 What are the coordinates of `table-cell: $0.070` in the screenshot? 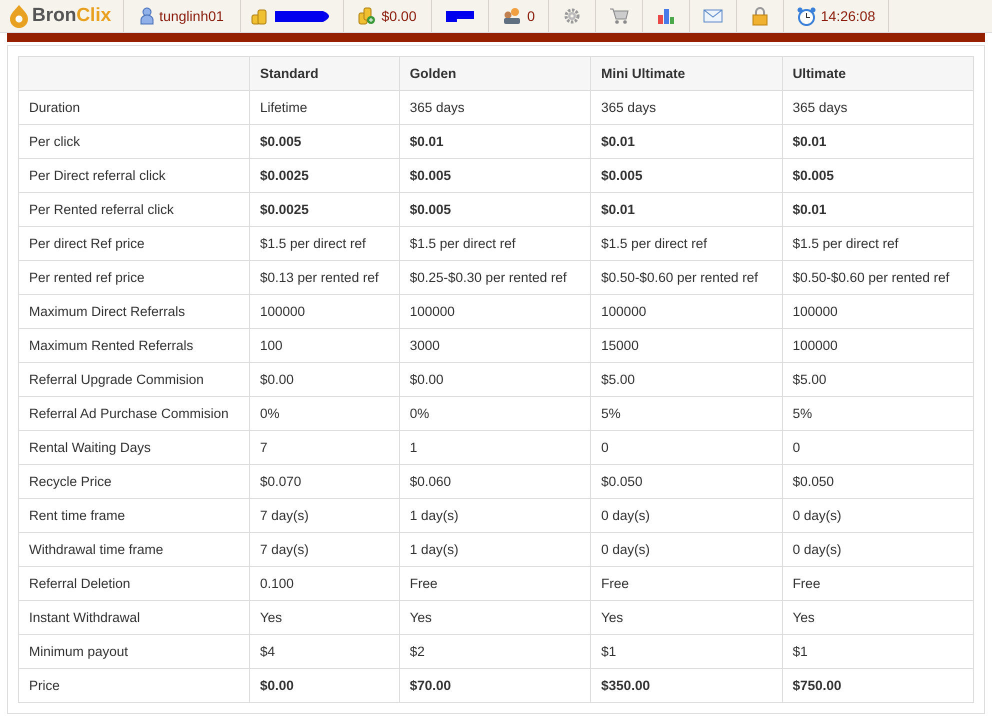 It's located at (325, 481).